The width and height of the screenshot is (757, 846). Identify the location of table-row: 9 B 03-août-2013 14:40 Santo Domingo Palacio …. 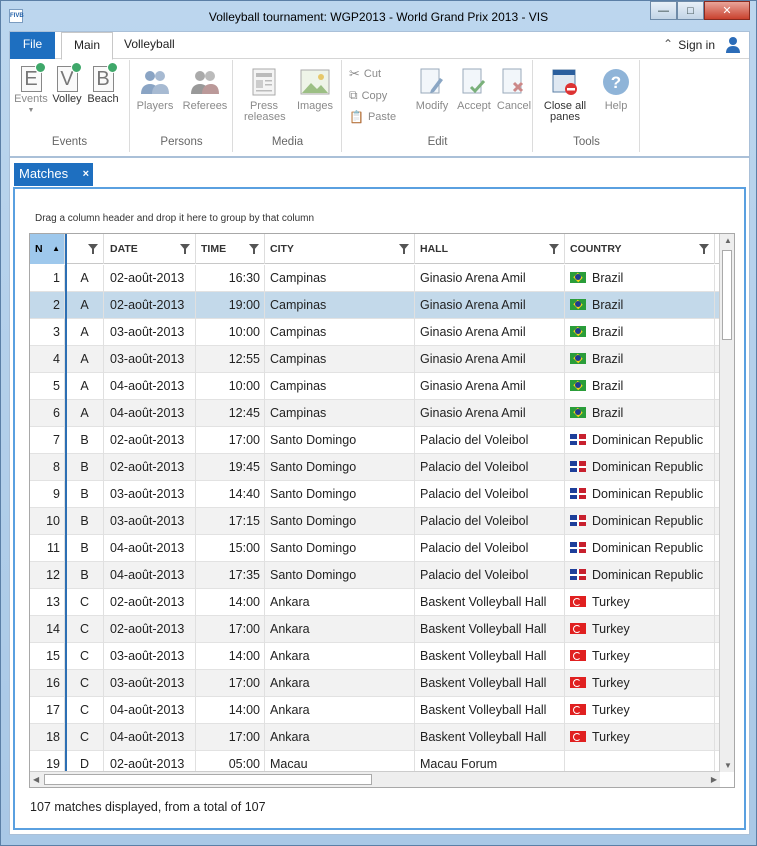
(375, 494).